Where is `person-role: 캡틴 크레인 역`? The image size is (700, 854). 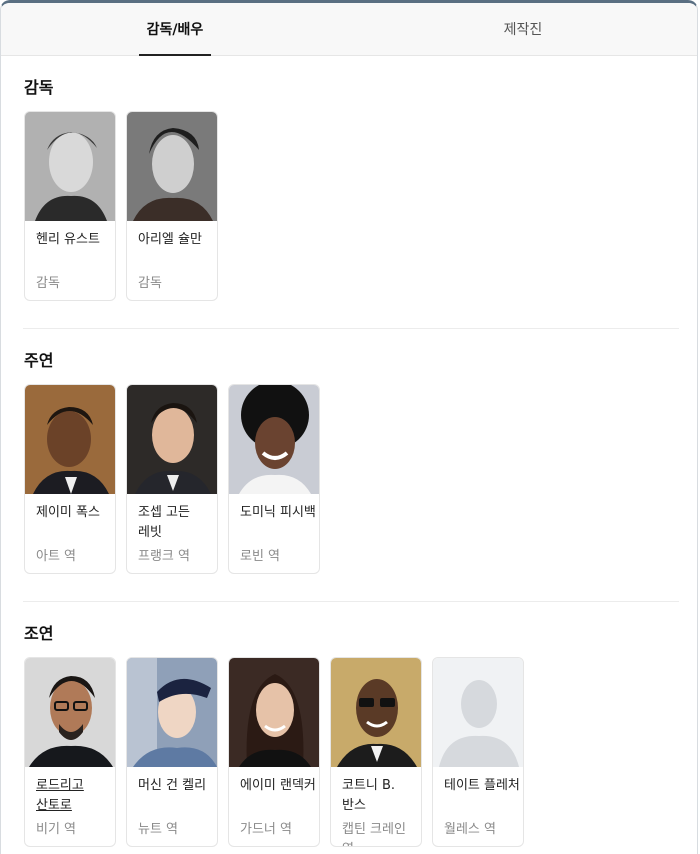
person-role: 캡틴 크레인 역 is located at coordinates (374, 834).